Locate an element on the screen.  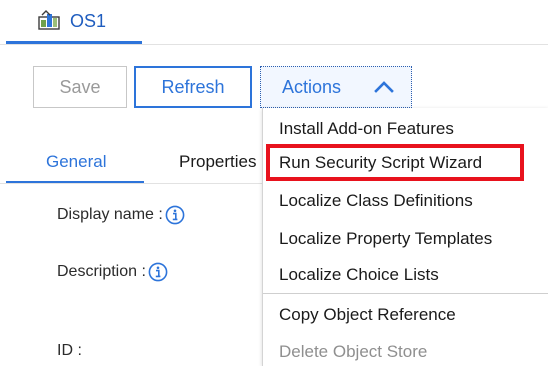
description-field: Description : is located at coordinates (112, 272).